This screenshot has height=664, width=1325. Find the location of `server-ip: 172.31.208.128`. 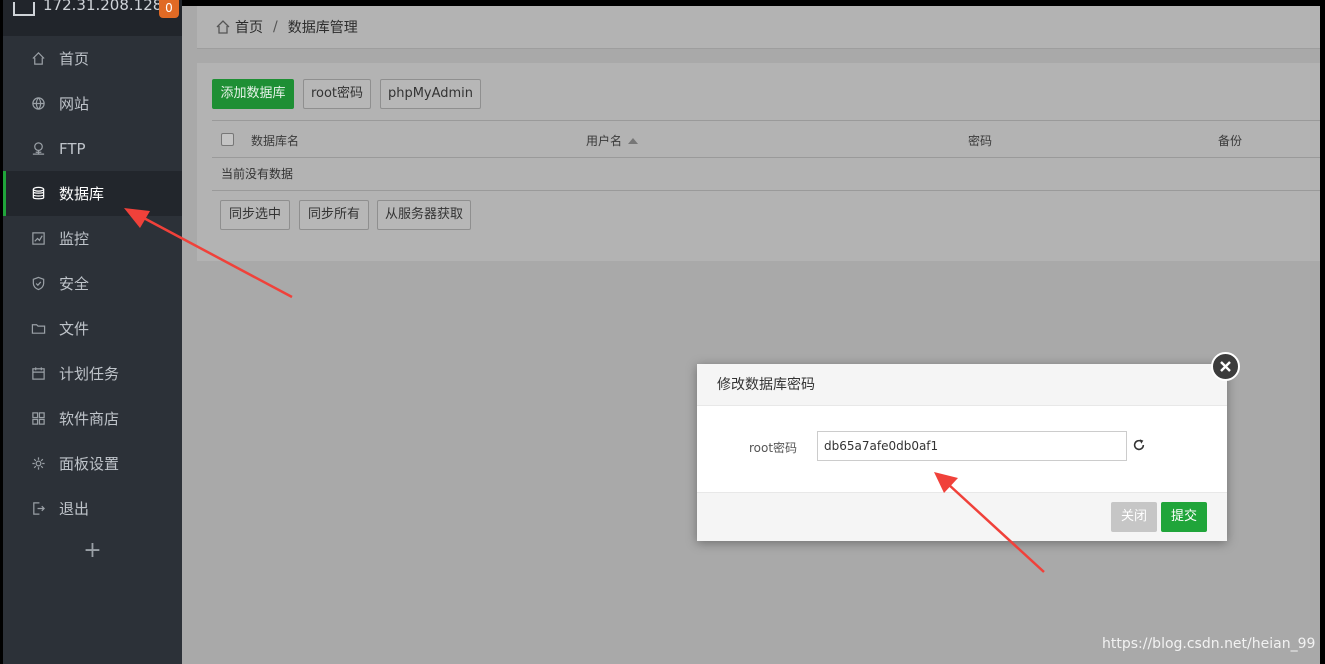

server-ip: 172.31.208.128 is located at coordinates (103, 7).